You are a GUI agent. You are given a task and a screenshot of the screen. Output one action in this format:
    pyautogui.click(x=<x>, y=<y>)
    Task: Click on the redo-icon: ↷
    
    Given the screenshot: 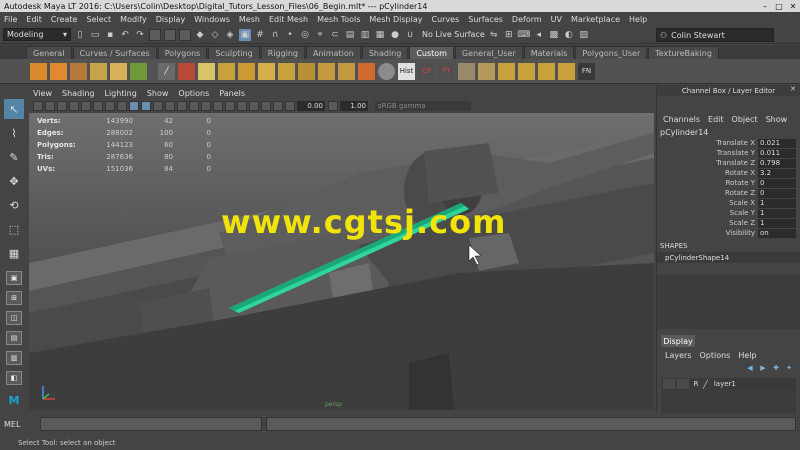 What is the action you would take?
    pyautogui.click(x=140, y=35)
    